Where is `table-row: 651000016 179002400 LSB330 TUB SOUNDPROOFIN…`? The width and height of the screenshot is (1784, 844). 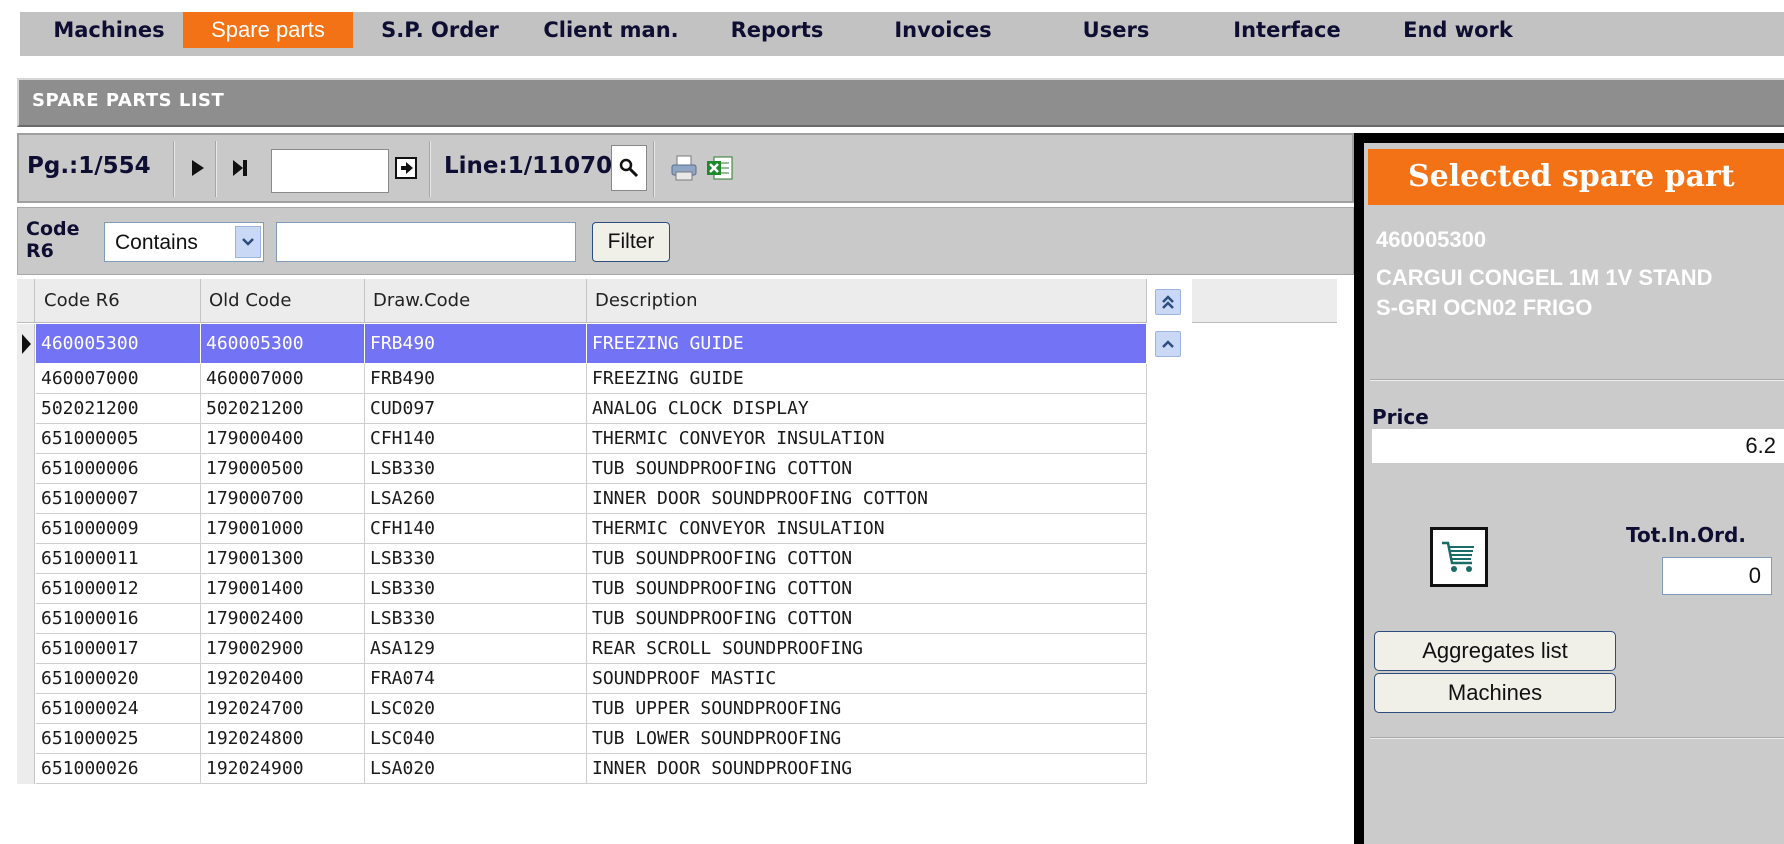 table-row: 651000016 179002400 LSB330 TUB SOUNDPROOFIN… is located at coordinates (677, 619).